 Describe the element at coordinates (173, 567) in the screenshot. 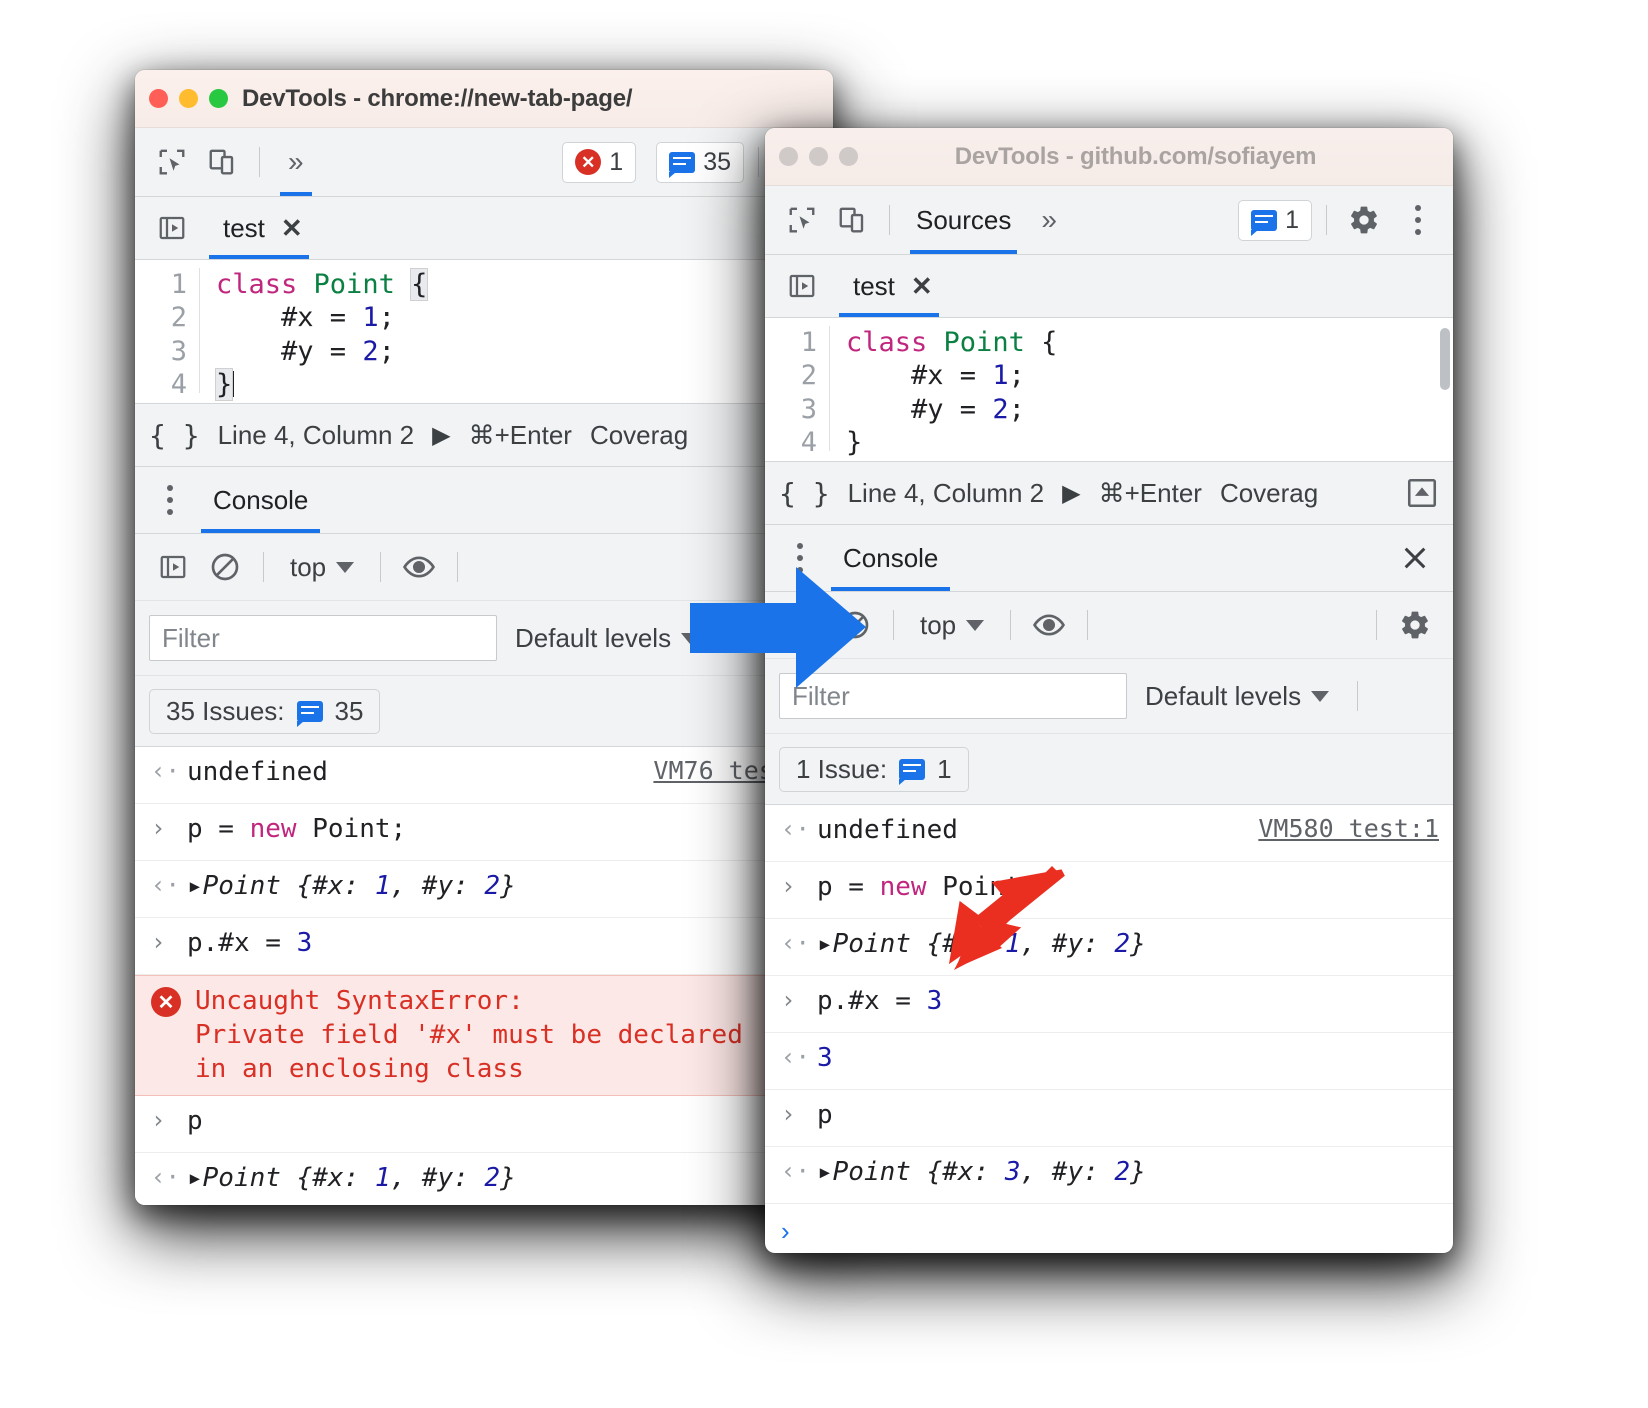

I see `console-sidebar-icon` at that location.